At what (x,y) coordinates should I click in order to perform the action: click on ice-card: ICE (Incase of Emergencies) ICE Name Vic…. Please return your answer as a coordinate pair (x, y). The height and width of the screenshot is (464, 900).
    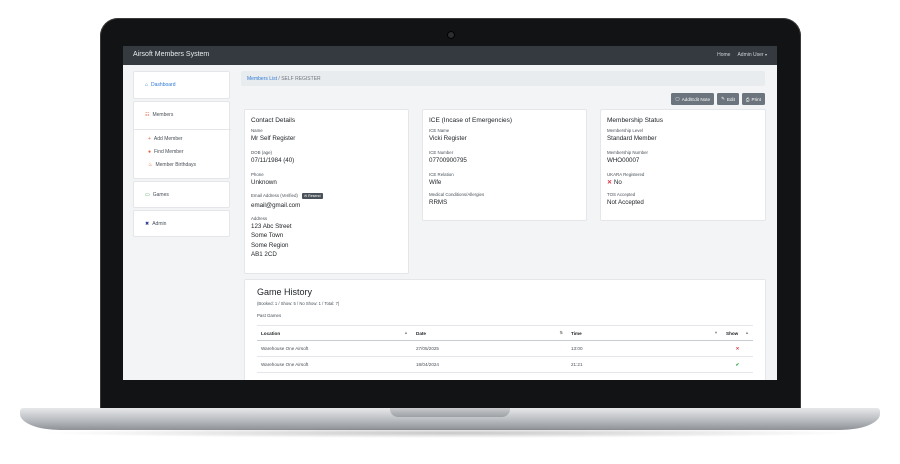
    Looking at the image, I should click on (504, 165).